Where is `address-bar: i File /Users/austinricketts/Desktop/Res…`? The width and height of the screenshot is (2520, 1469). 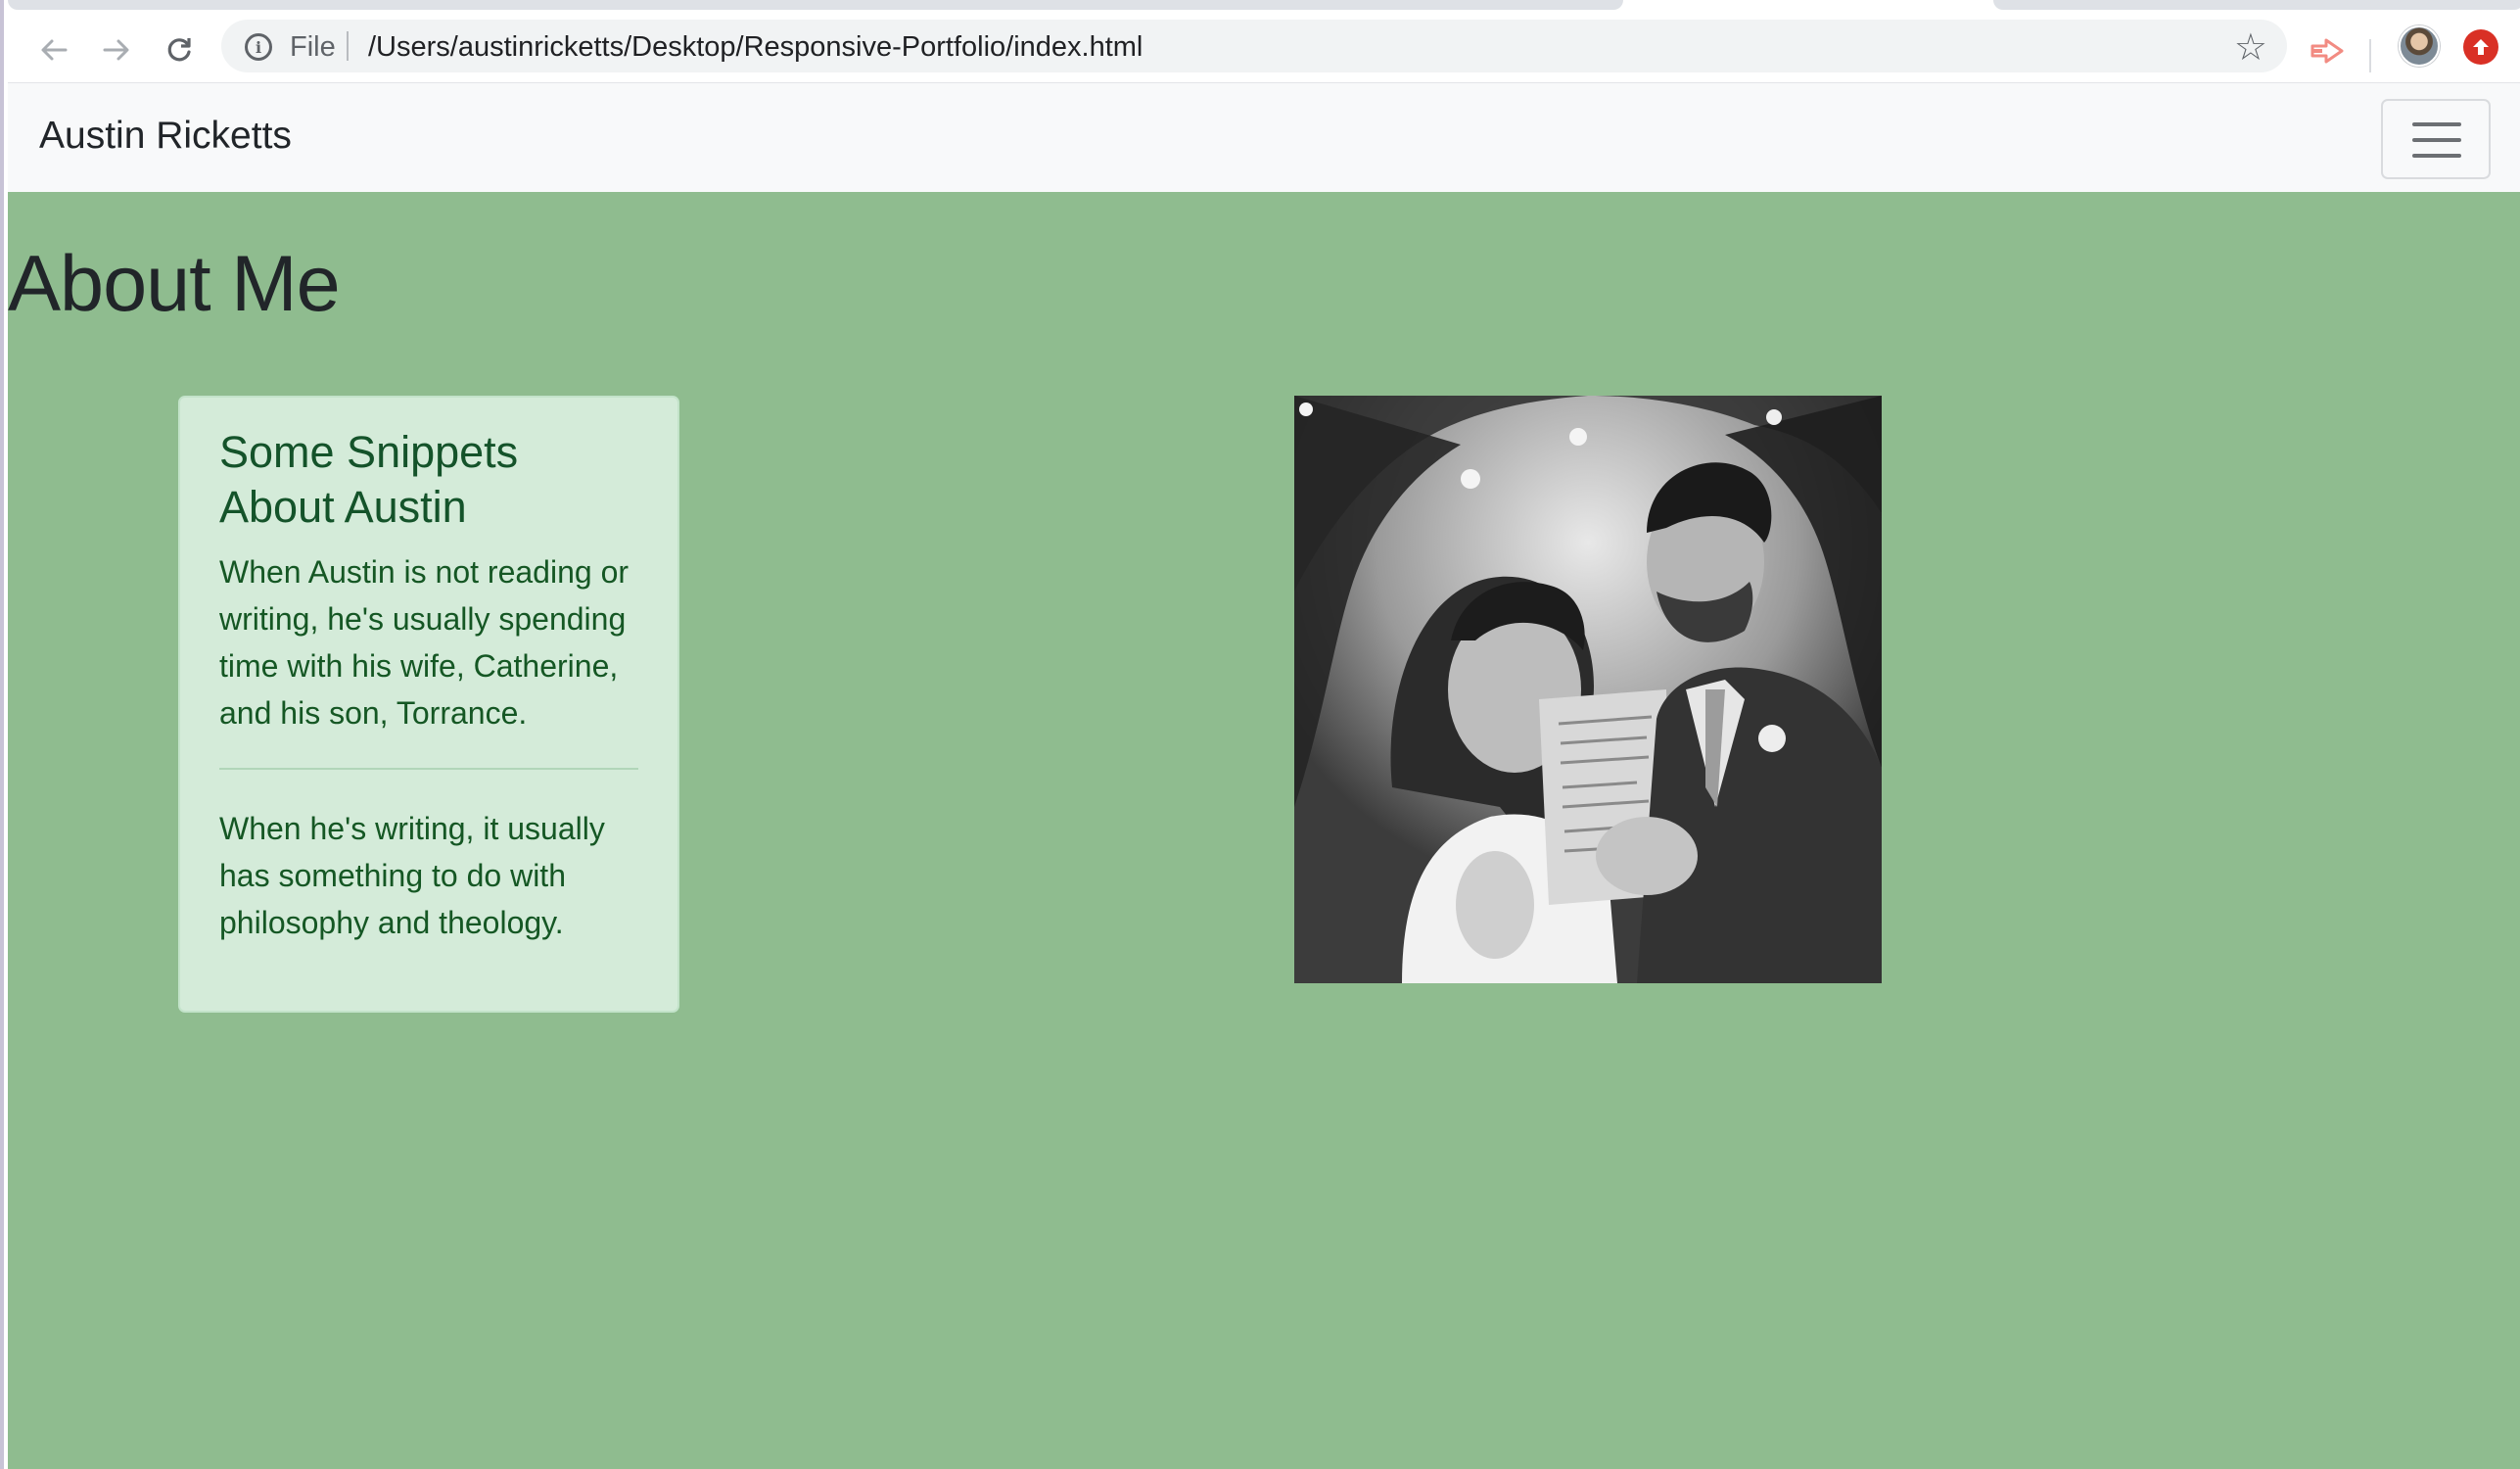
address-bar: i File /Users/austinricketts/Desktop/Res… is located at coordinates (1254, 46).